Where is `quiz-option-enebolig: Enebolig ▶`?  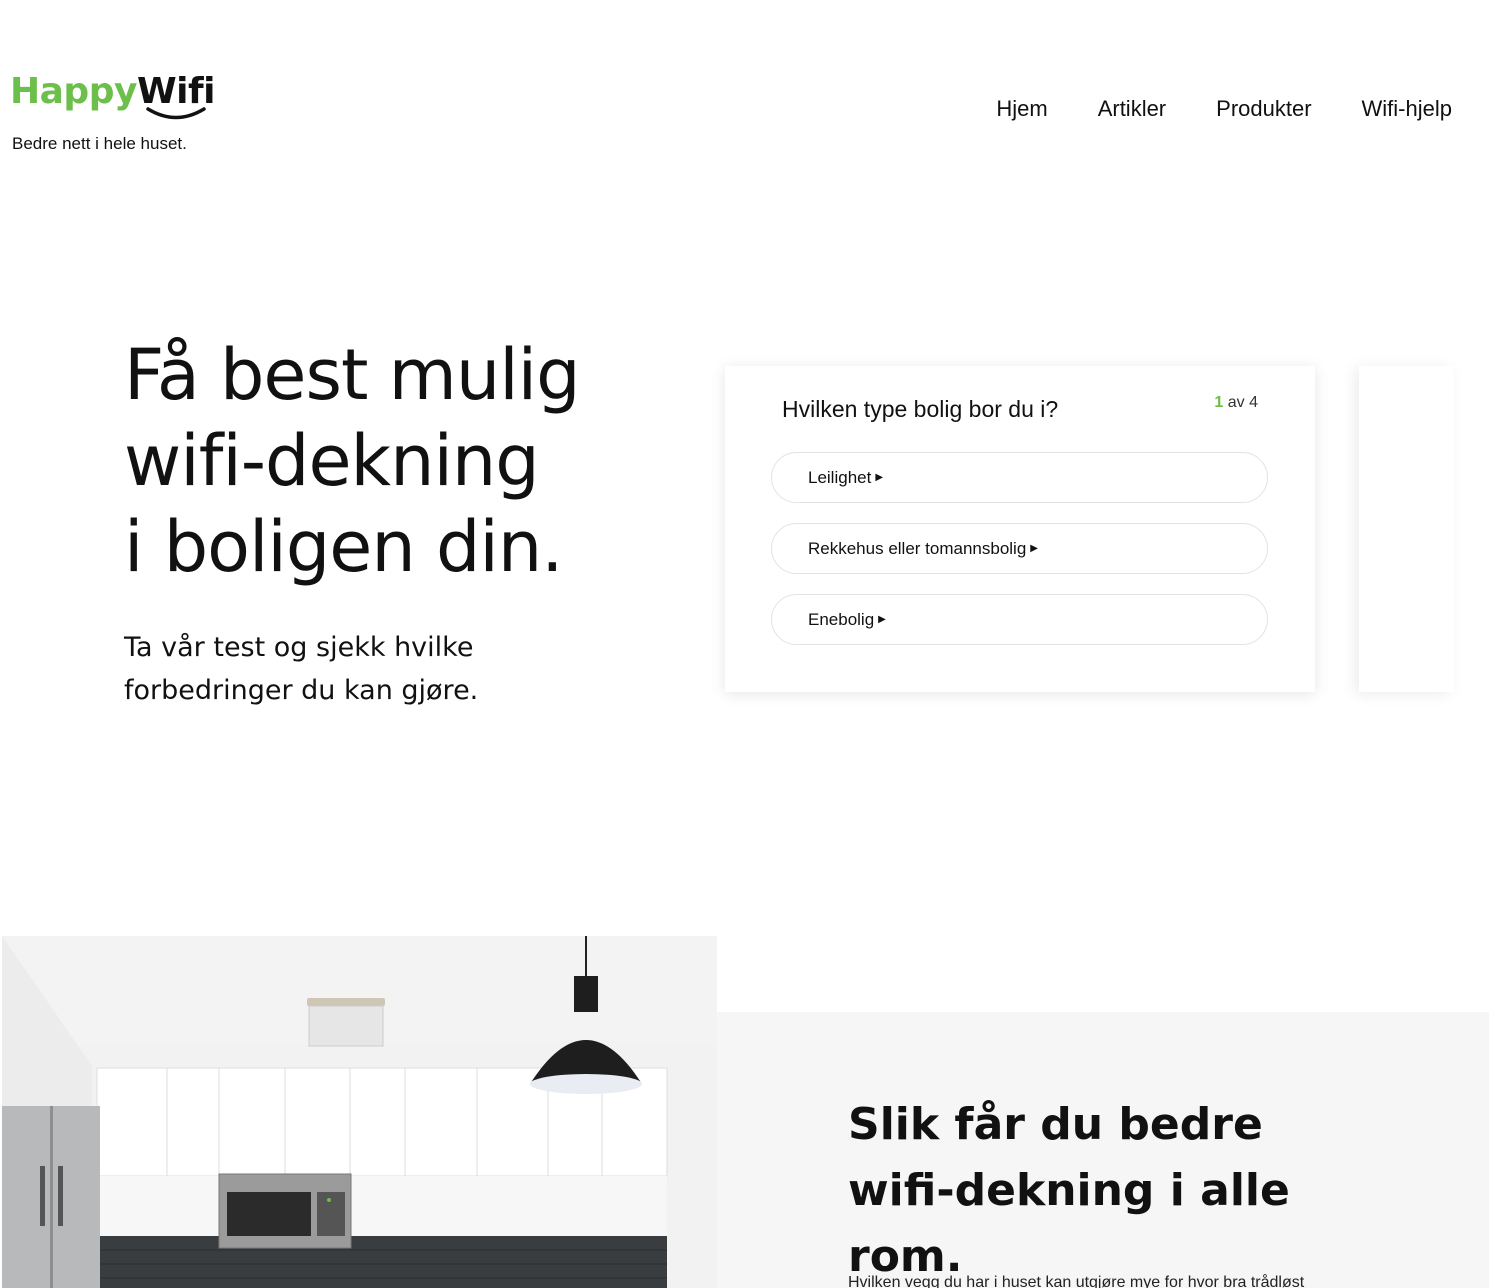
quiz-option-enebolig: Enebolig ▶ is located at coordinates (1019, 619).